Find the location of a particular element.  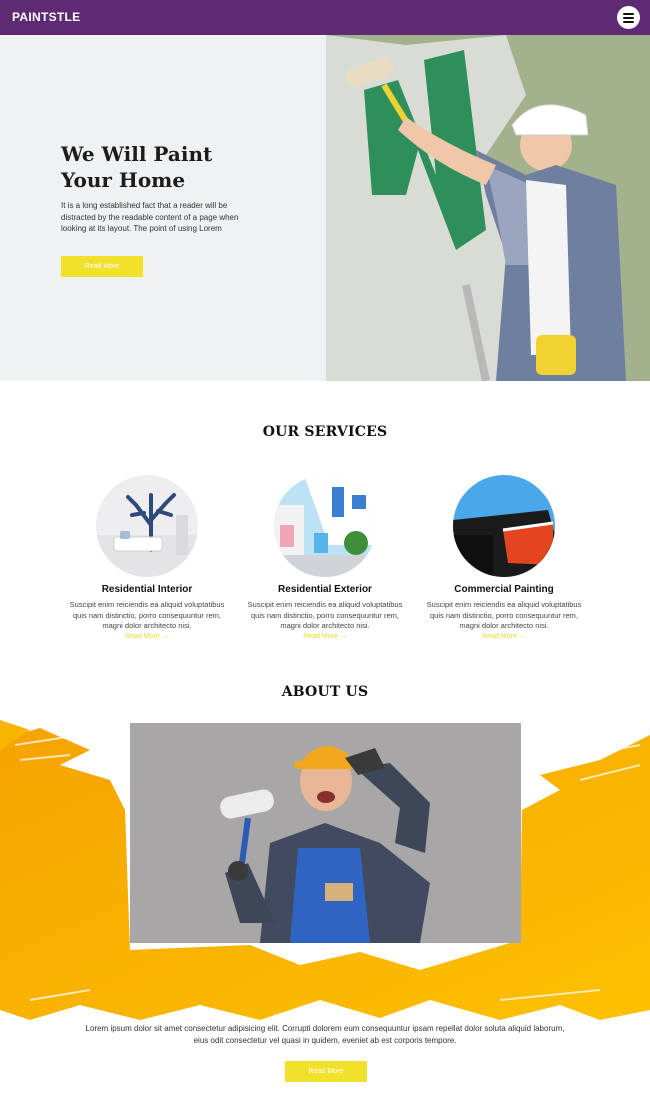

hero-title-line-1: We Will Paint is located at coordinates (137, 154).